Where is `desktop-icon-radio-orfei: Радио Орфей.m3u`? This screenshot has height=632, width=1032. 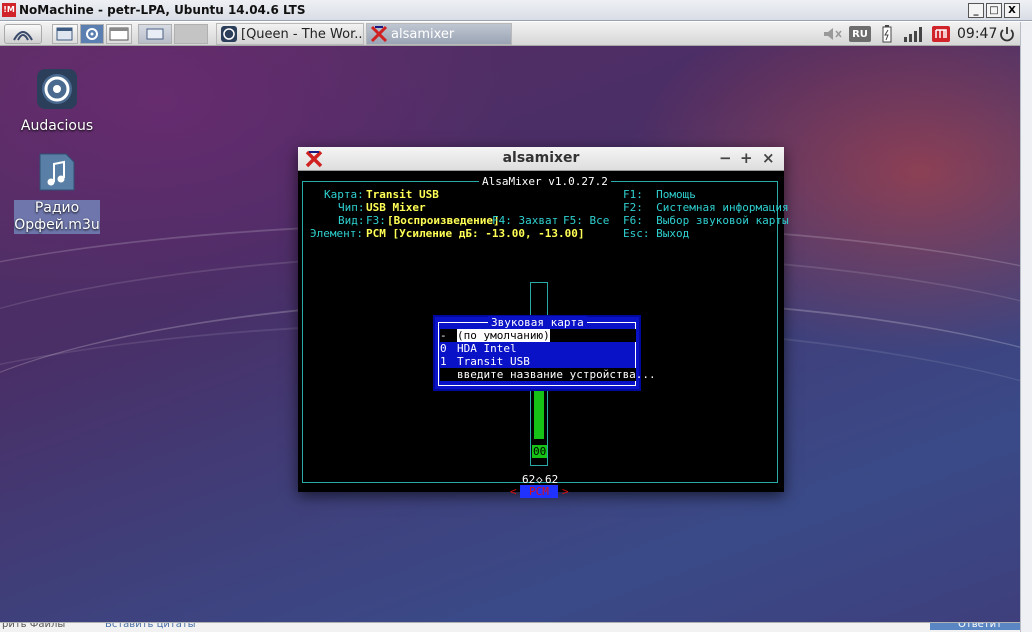 desktop-icon-radio-orfei: Радио Орфей.m3u is located at coordinates (57, 193).